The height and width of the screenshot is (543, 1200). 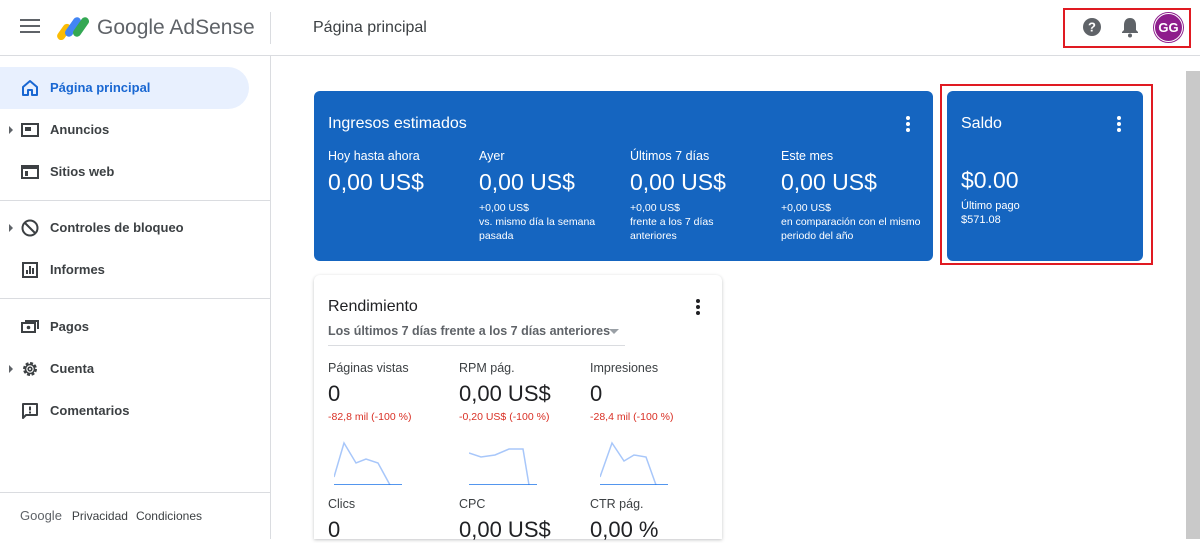 What do you see at coordinates (124, 270) in the screenshot?
I see `sidebar-item-informes: Informes` at bounding box center [124, 270].